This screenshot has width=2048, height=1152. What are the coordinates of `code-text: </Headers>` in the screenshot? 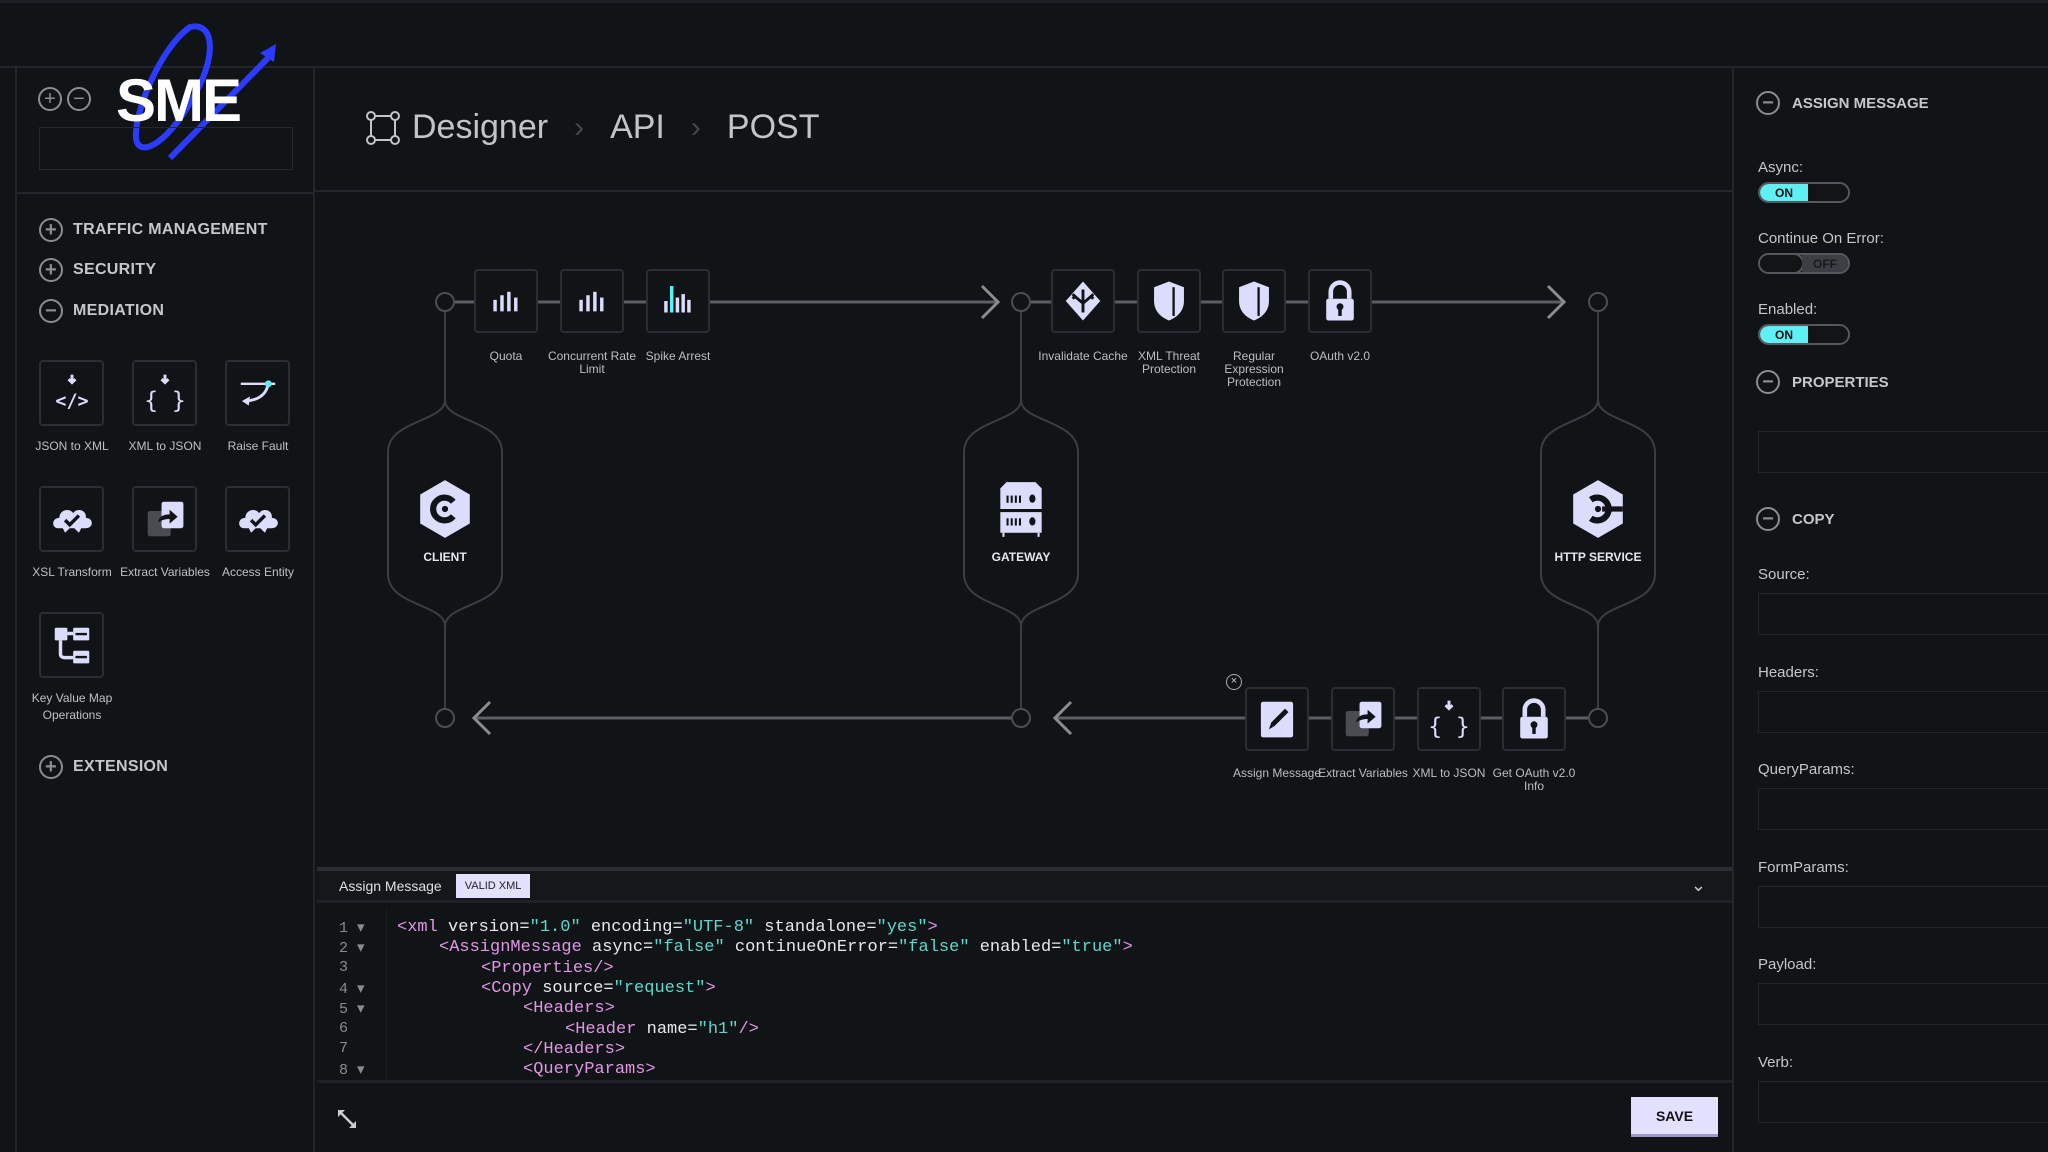 It's located at (574, 1049).